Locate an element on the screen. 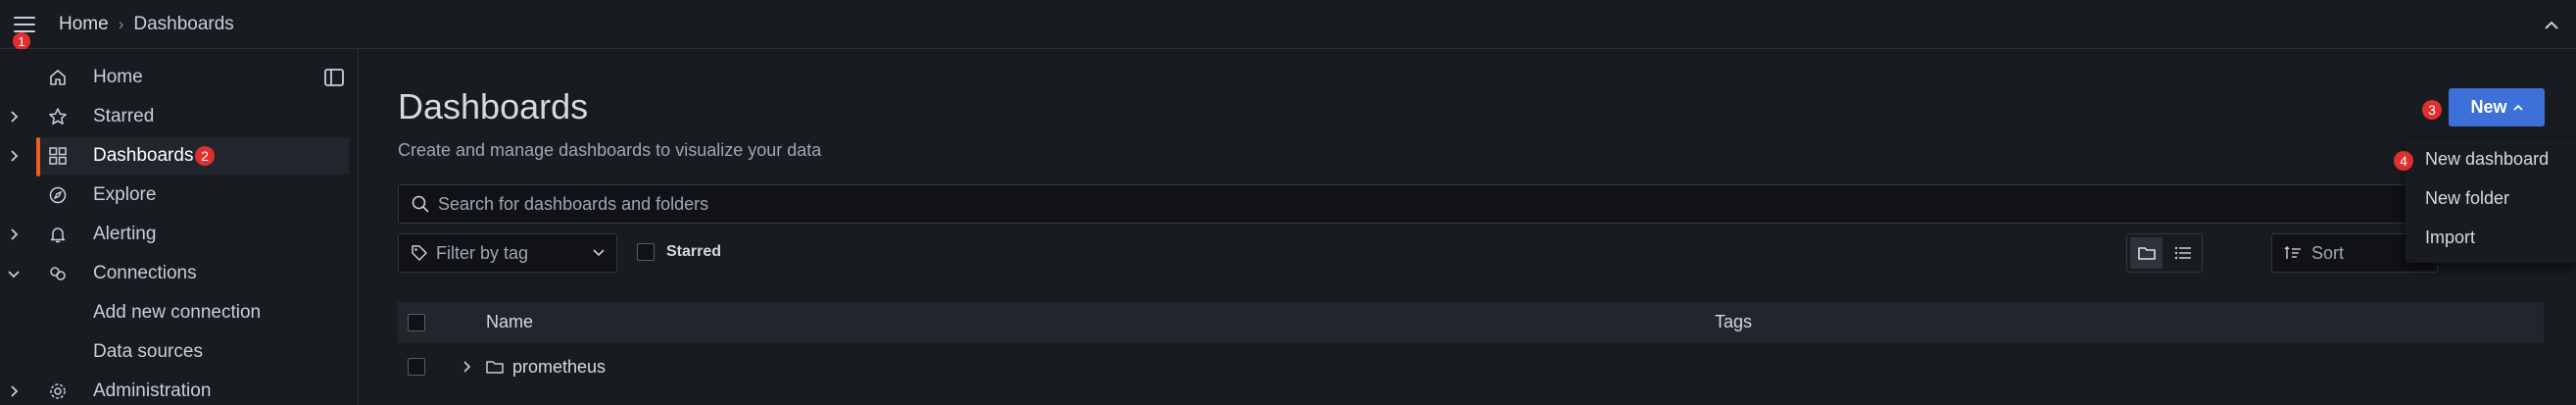 This screenshot has width=2576, height=405. new-button: New is located at coordinates (2497, 107).